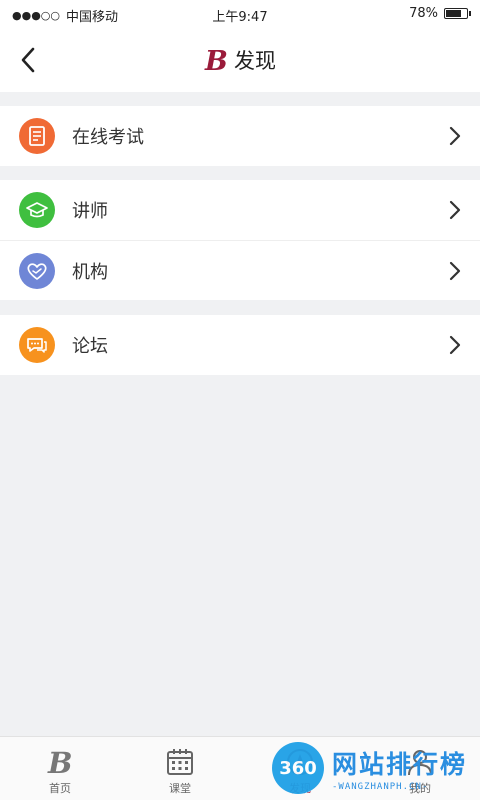 This screenshot has width=480, height=800. I want to click on list-item-online-exam: 在线考试, so click(240, 136).